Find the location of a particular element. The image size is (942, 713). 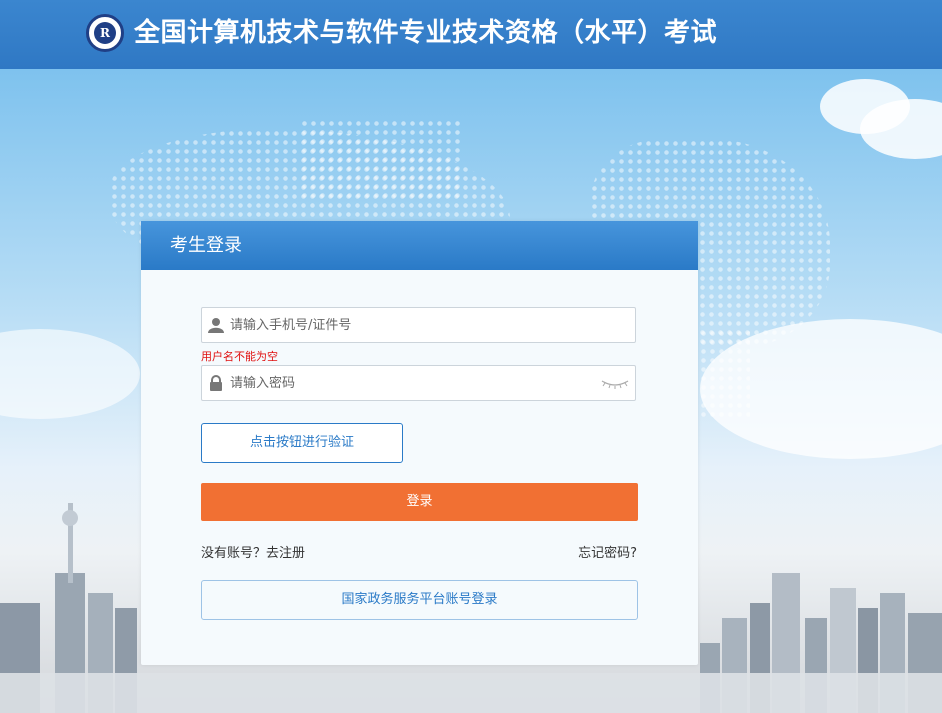

site-header: R 全国计算机技术与软件专业技术资格（水平）考试 is located at coordinates (471, 34).